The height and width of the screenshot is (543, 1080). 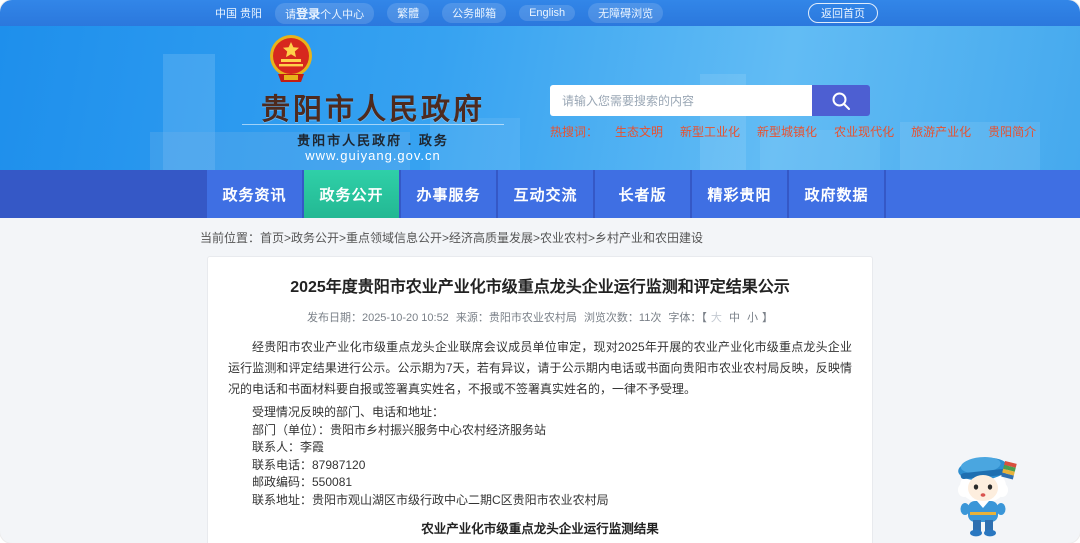 I want to click on info-line: 受理情况反映的部门、电话和地址：, so click(x=348, y=412).